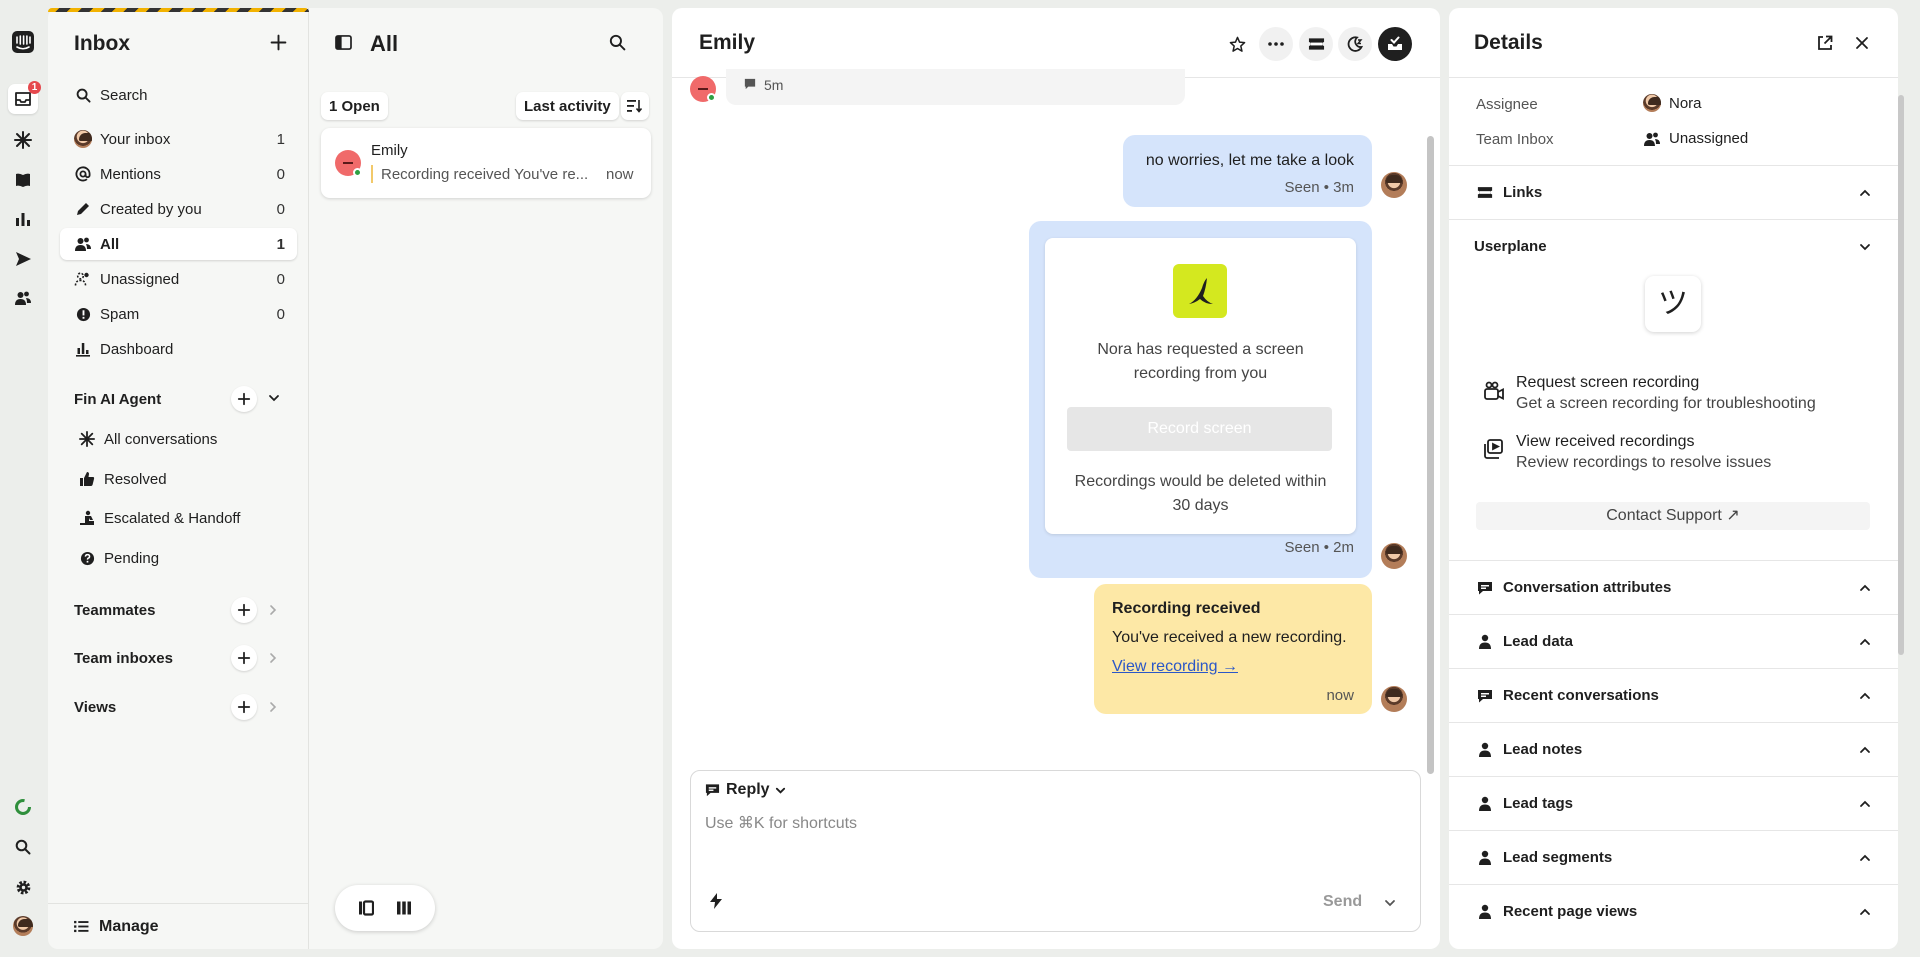 Image resolution: width=1920 pixels, height=957 pixels. I want to click on settings-gear-icon, so click(23, 887).